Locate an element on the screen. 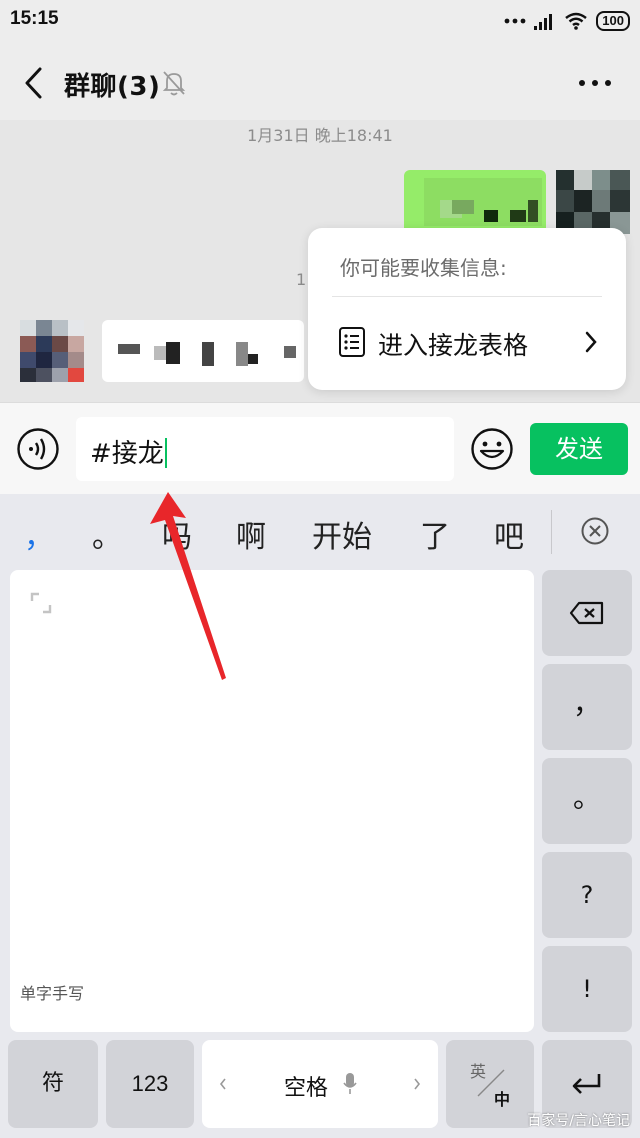 The image size is (640, 1138). microphone-icon is located at coordinates (350, 1083).